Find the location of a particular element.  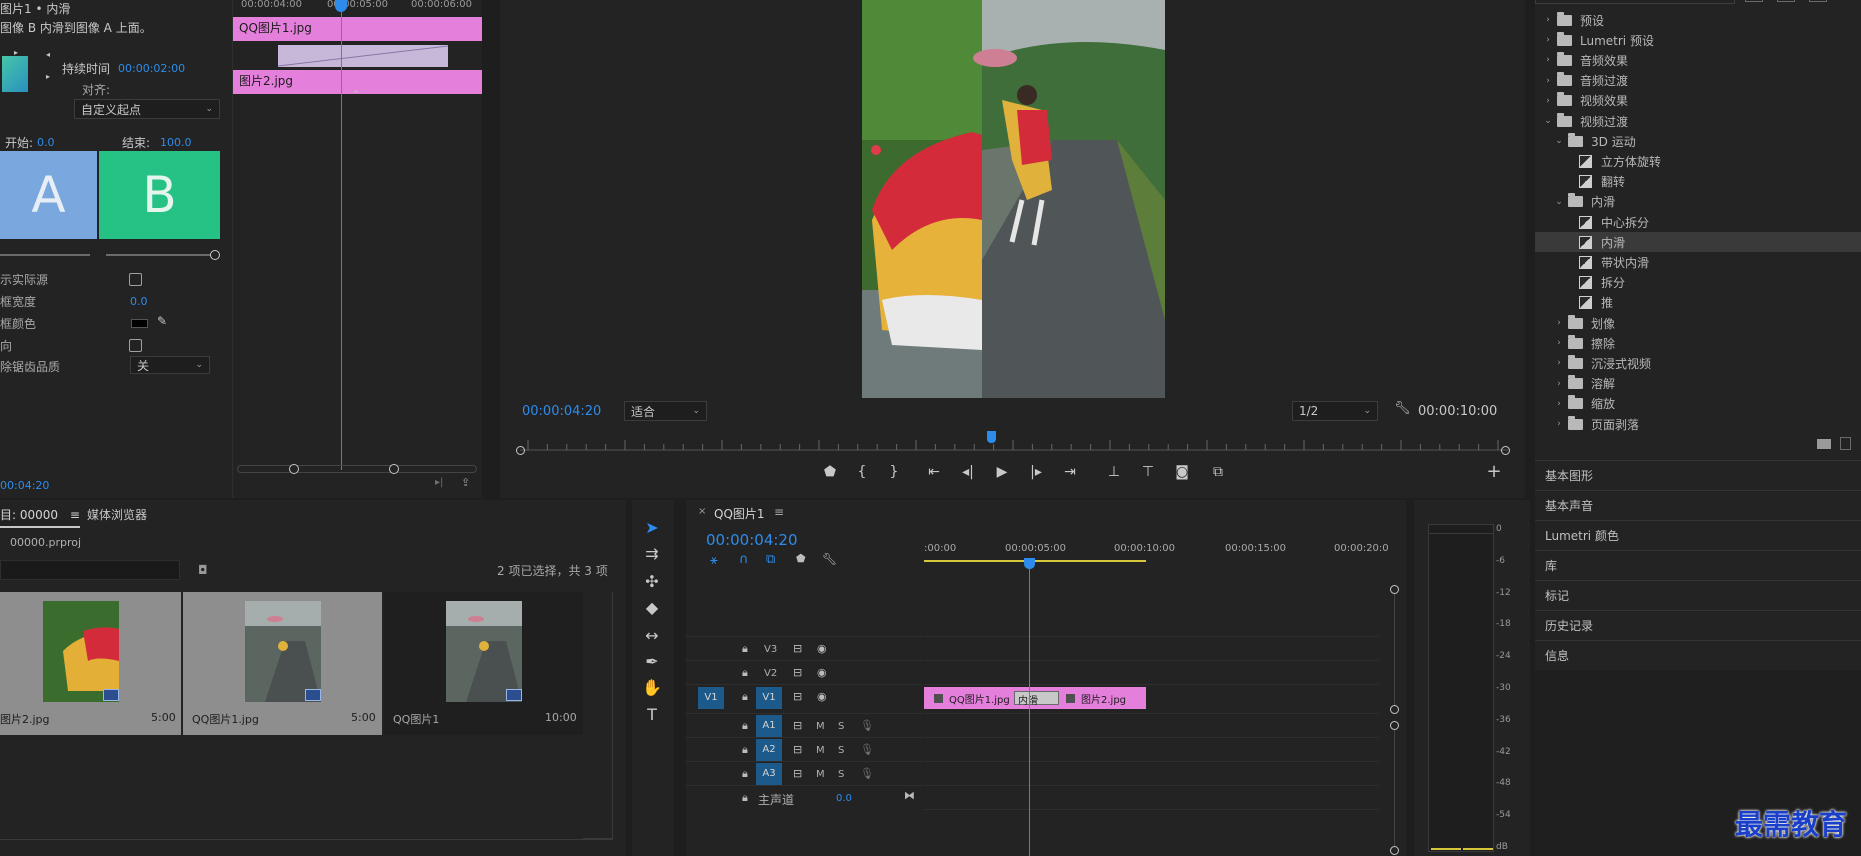

border-width-value: 0.0 is located at coordinates (139, 301).